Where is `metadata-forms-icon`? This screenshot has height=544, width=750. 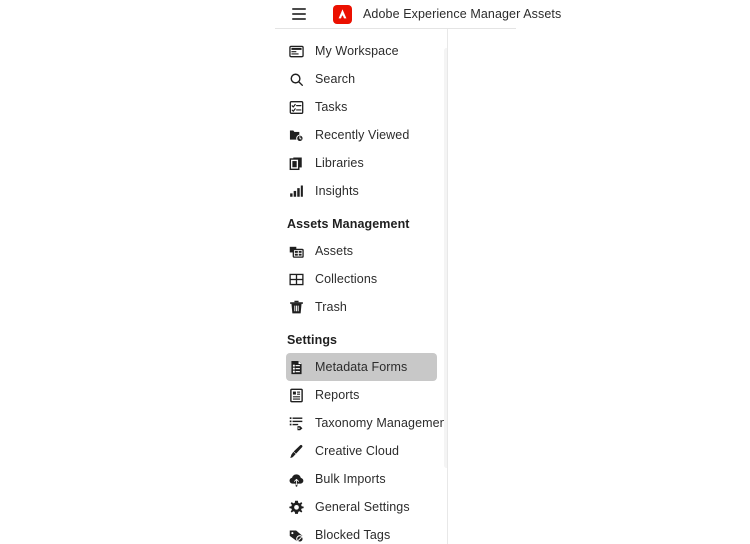 metadata-forms-icon is located at coordinates (296, 367).